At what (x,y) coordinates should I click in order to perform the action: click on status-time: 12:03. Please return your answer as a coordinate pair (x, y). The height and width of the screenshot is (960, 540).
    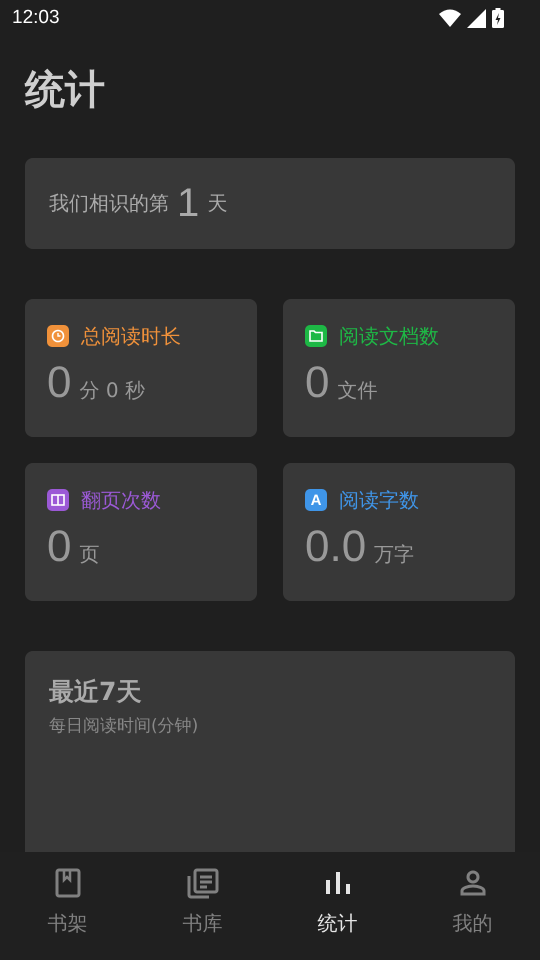
    Looking at the image, I should click on (36, 18).